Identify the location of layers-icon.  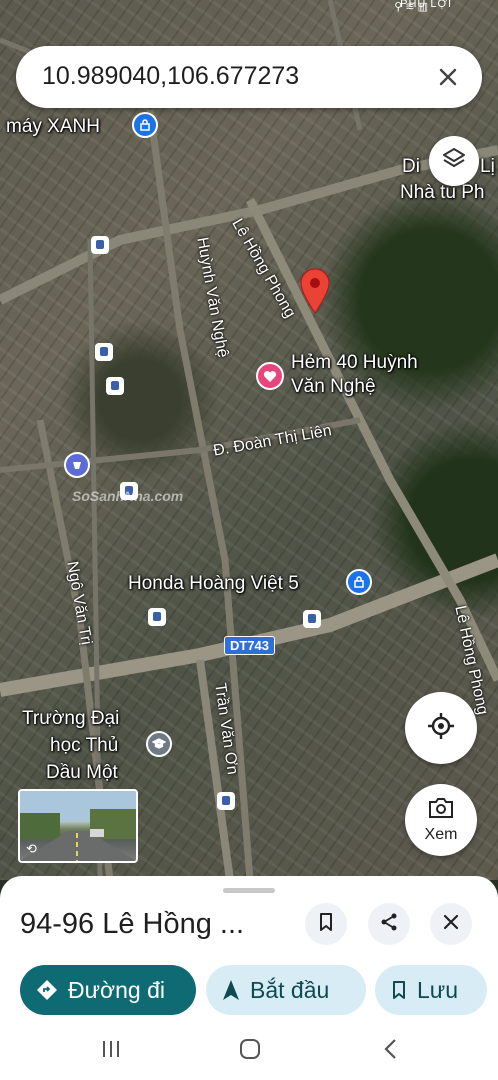
(454, 161).